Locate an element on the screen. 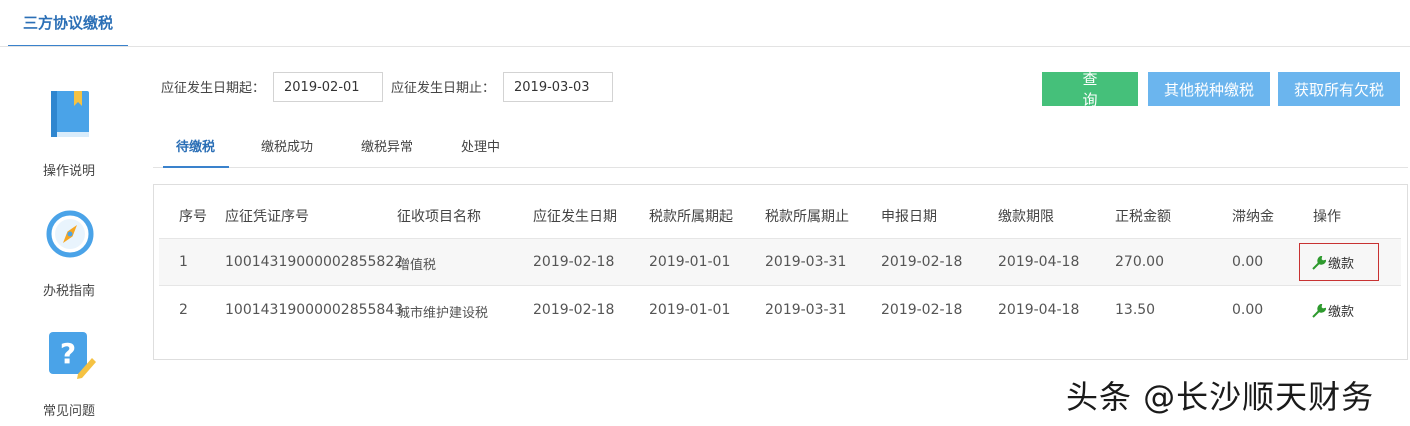 The width and height of the screenshot is (1410, 426). tab-success: 缴税成功 is located at coordinates (287, 145).